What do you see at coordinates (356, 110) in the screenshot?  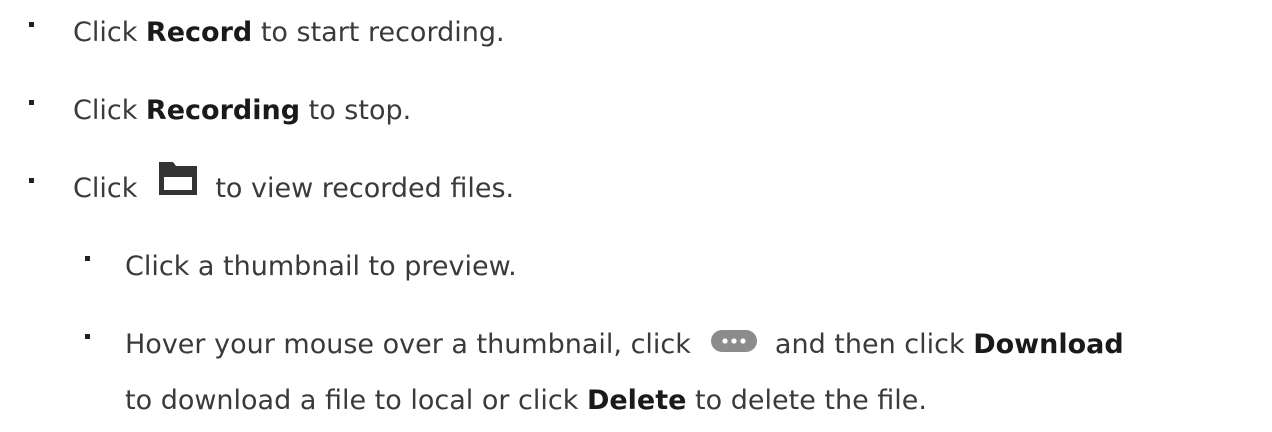 I see `item-text: to stop.` at bounding box center [356, 110].